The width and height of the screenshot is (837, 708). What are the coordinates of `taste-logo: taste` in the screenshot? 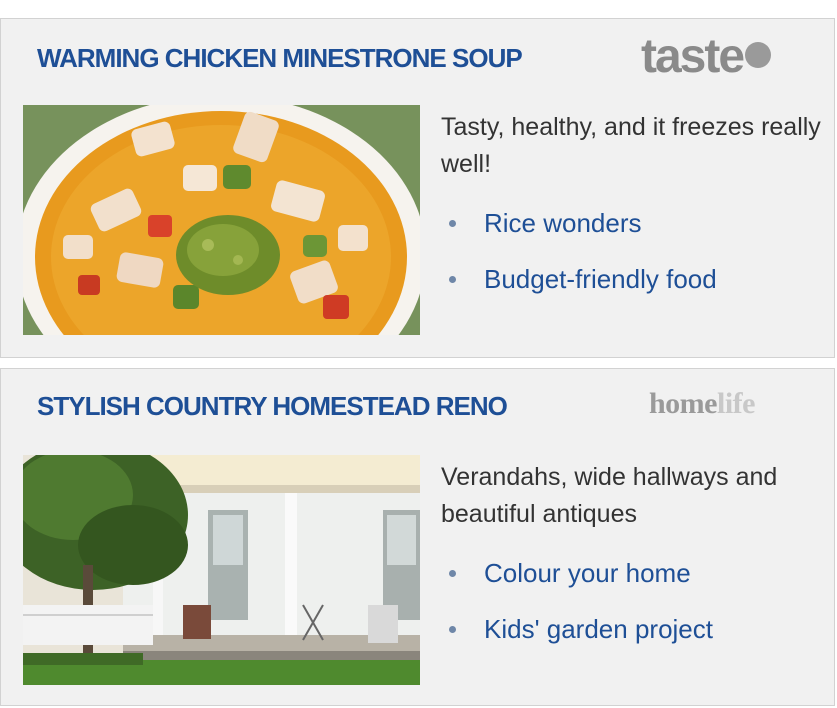 It's located at (706, 56).